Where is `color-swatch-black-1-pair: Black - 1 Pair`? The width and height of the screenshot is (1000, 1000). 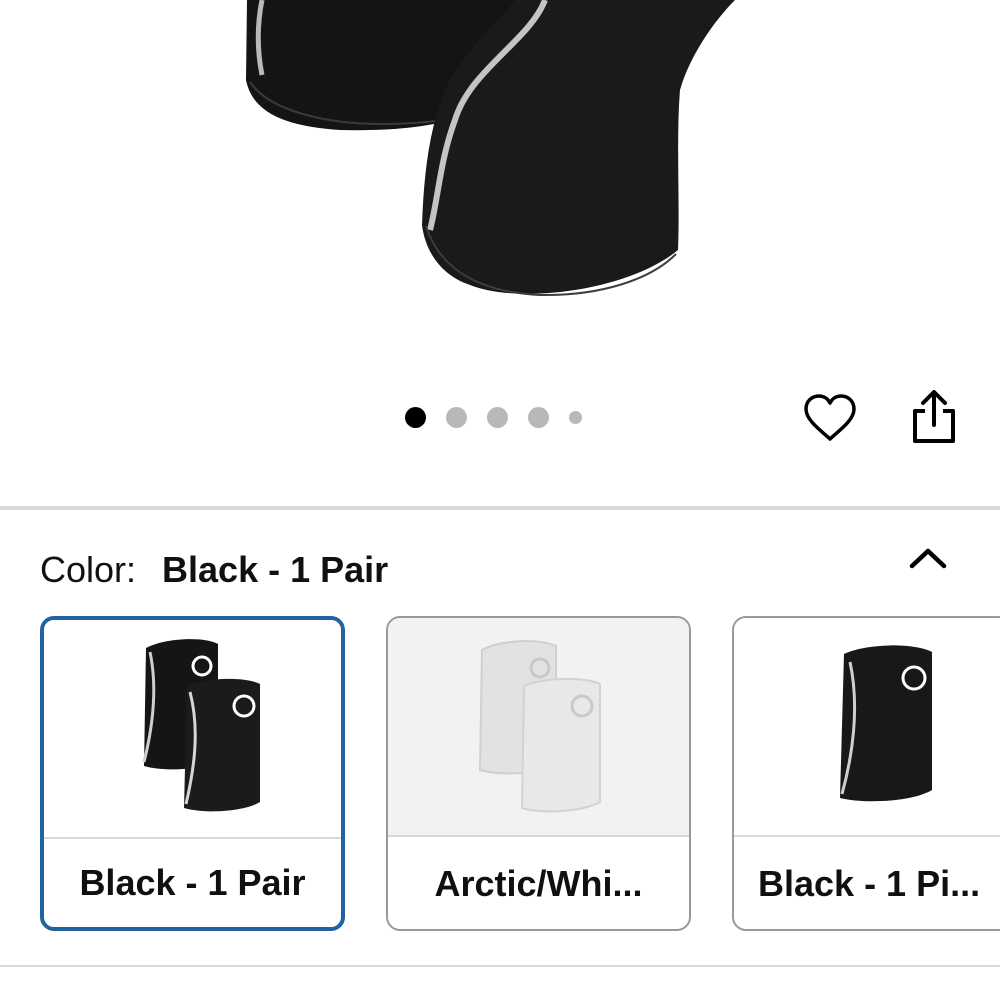 color-swatch-black-1-pair: Black - 1 Pair is located at coordinates (192, 773).